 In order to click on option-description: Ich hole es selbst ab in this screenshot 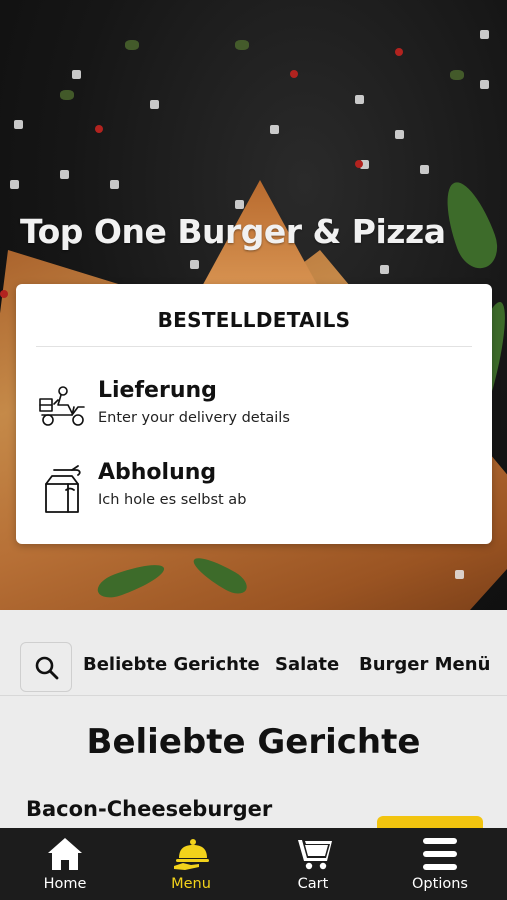, I will do `click(172, 500)`.